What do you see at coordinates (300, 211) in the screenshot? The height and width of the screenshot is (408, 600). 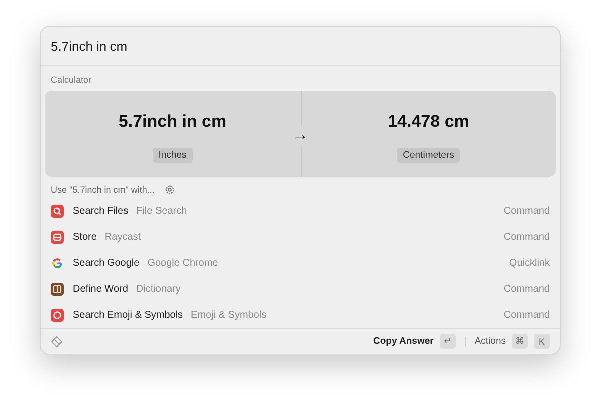 I see `result-row: Search Files File Search Command` at bounding box center [300, 211].